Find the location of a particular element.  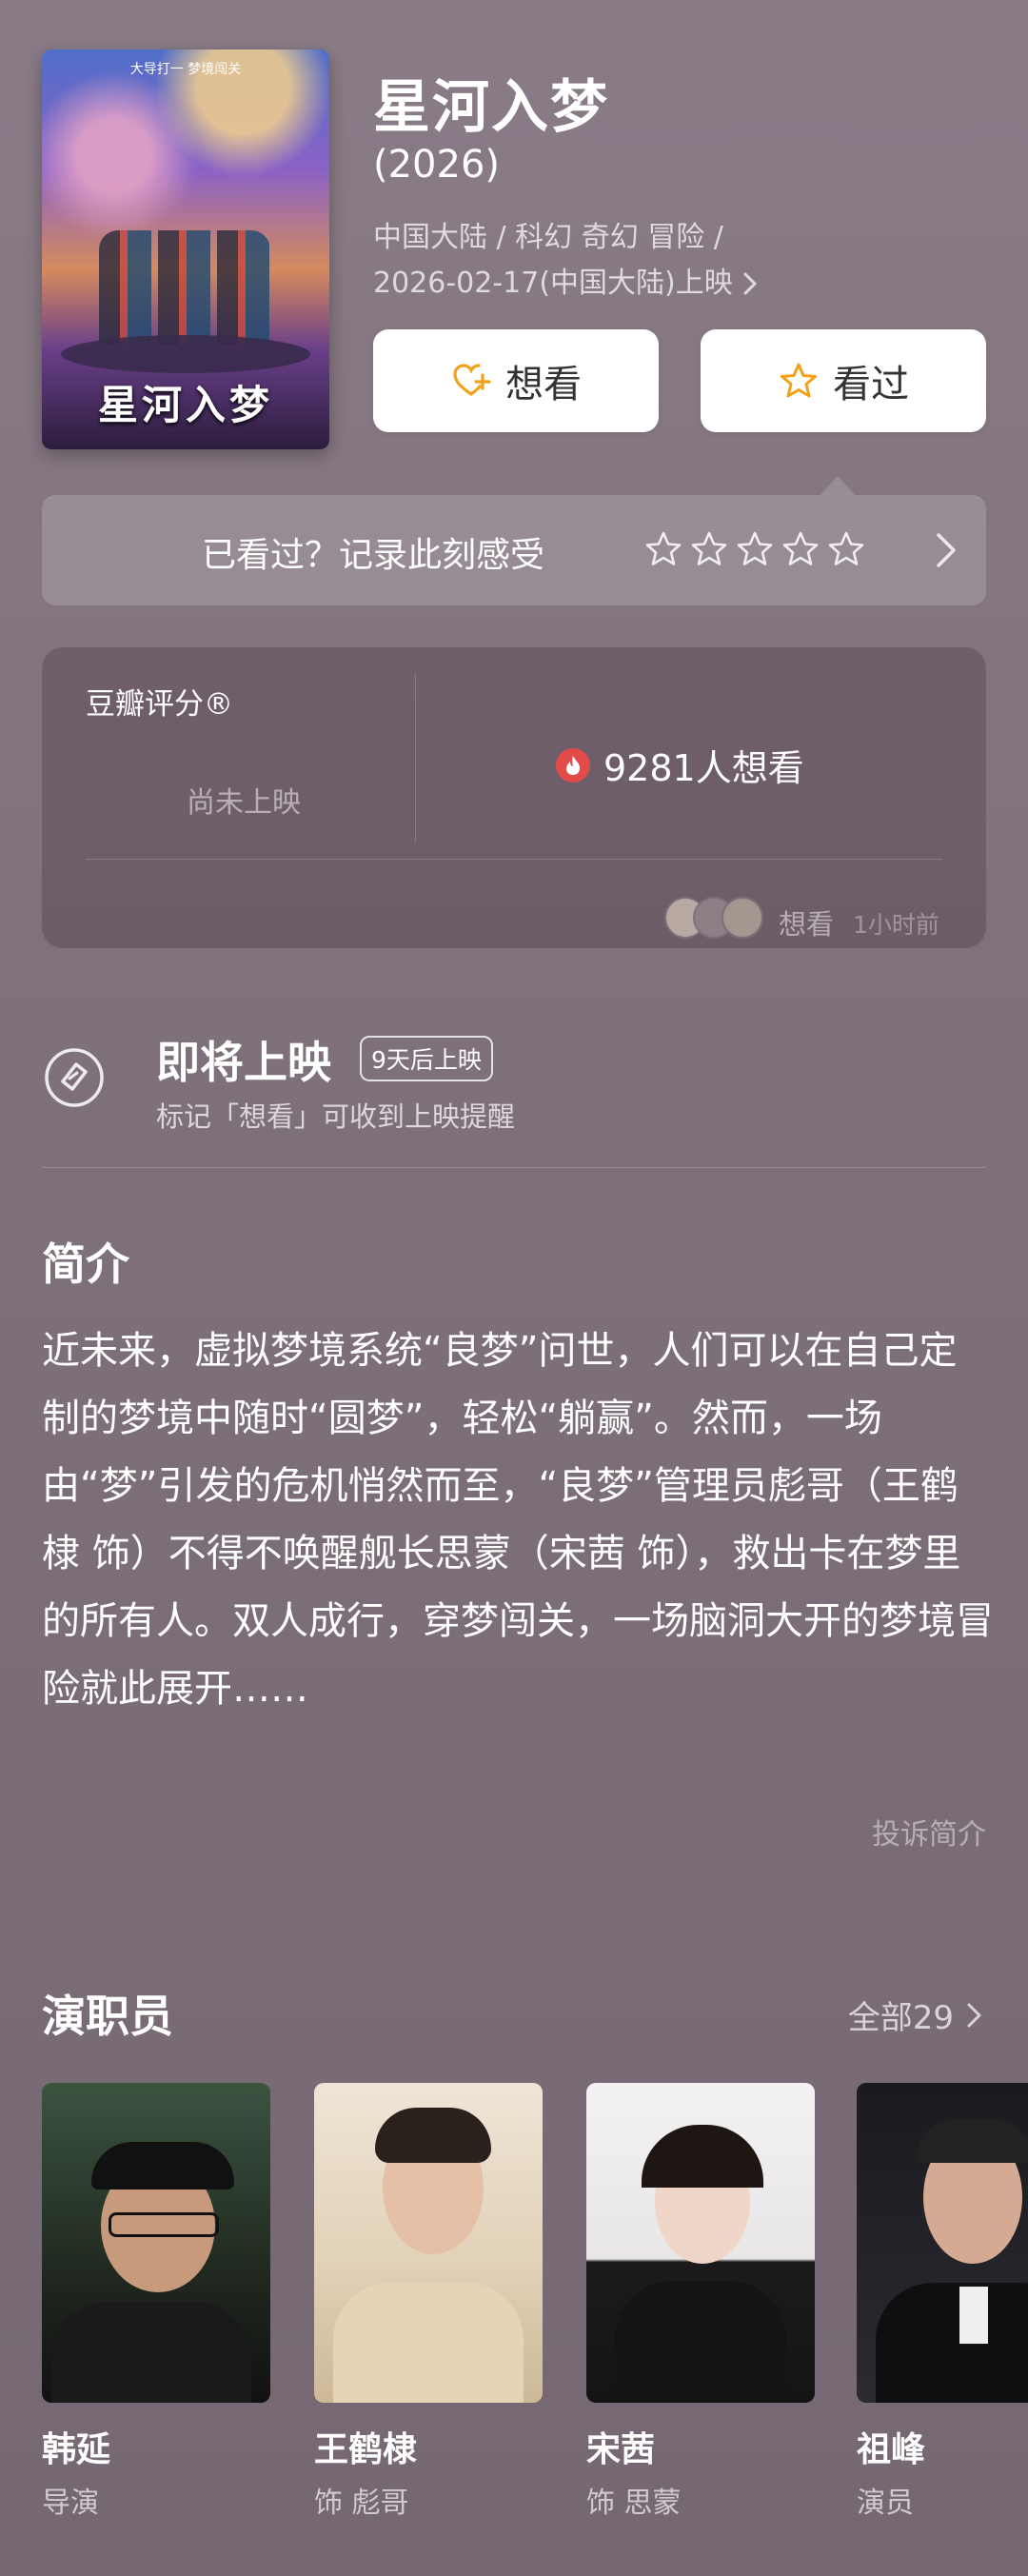

release-reminder-text: 标记「想看」可收到上映提醒 is located at coordinates (336, 1116).